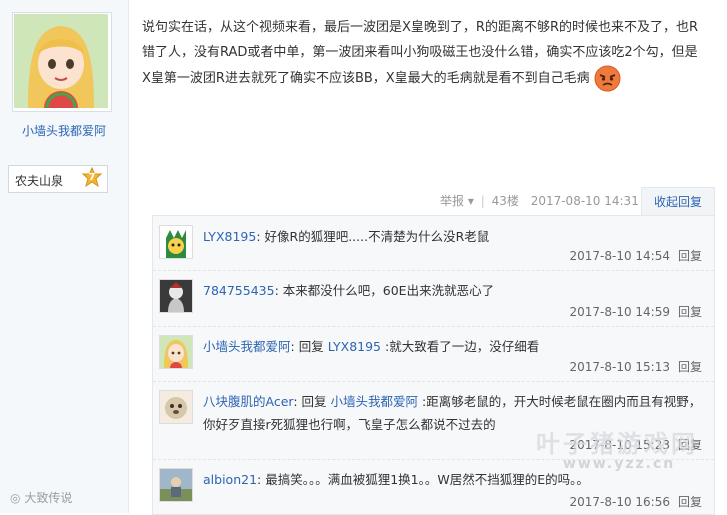  I want to click on fan-badge: 农夫山泉 7, so click(58, 179).